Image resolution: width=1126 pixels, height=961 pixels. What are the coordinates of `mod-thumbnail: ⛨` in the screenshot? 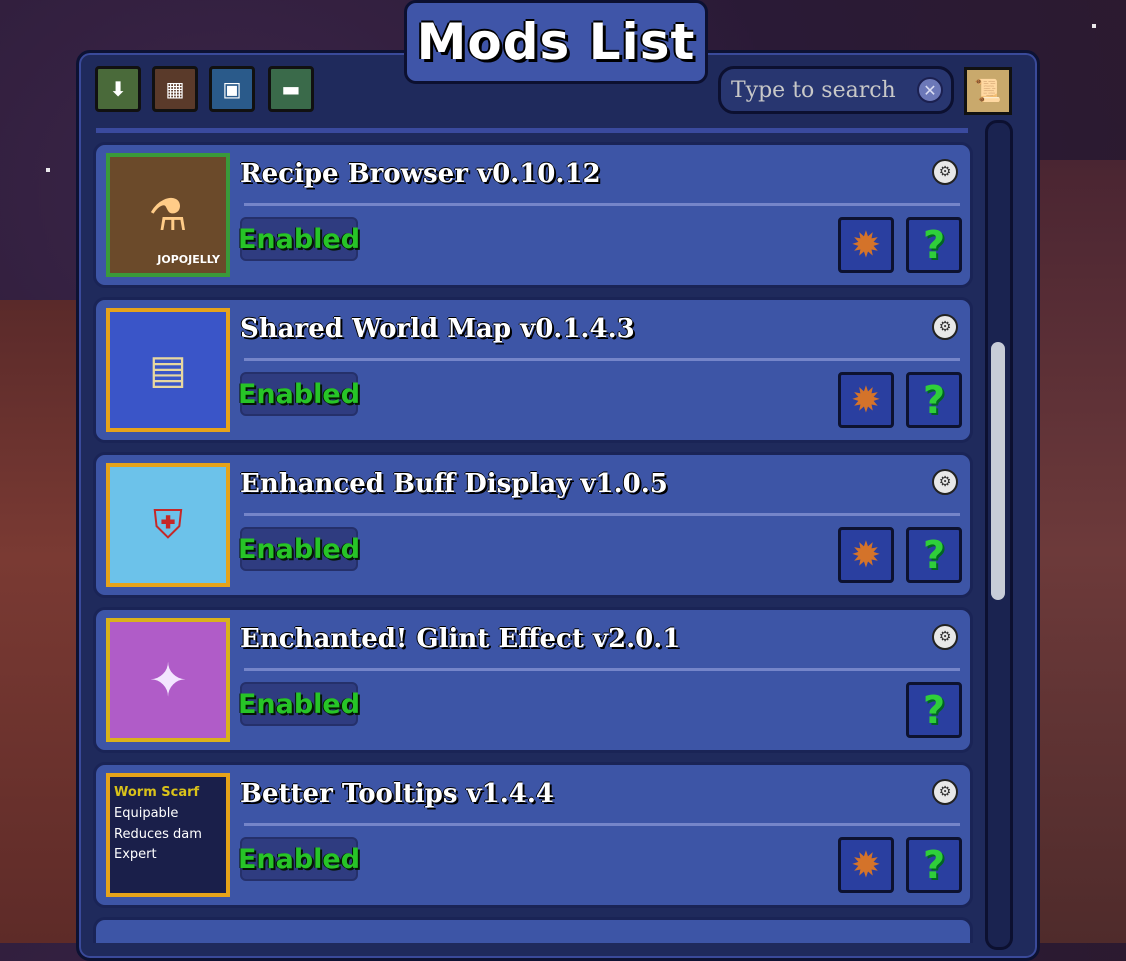 It's located at (168, 525).